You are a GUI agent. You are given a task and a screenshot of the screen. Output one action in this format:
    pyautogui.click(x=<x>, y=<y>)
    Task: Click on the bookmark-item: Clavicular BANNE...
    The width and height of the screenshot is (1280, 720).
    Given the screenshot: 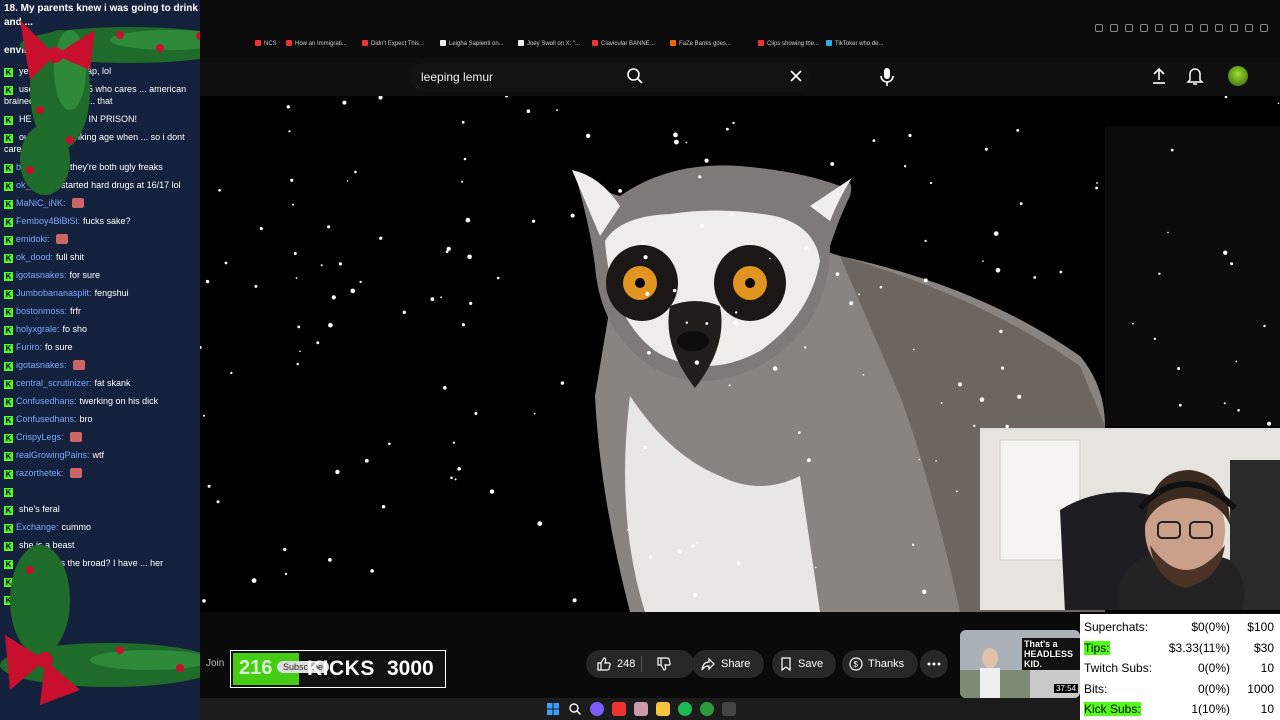 What is the action you would take?
    pyautogui.click(x=623, y=43)
    